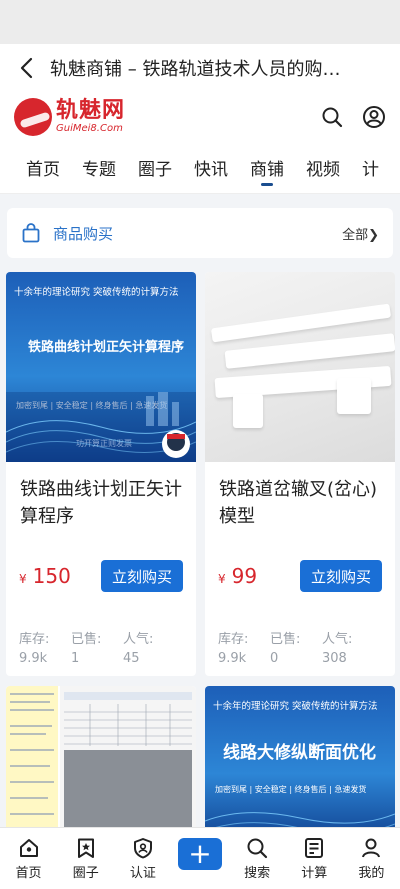 This screenshot has height=889, width=400. I want to click on tab-home: 首页, so click(43, 167).